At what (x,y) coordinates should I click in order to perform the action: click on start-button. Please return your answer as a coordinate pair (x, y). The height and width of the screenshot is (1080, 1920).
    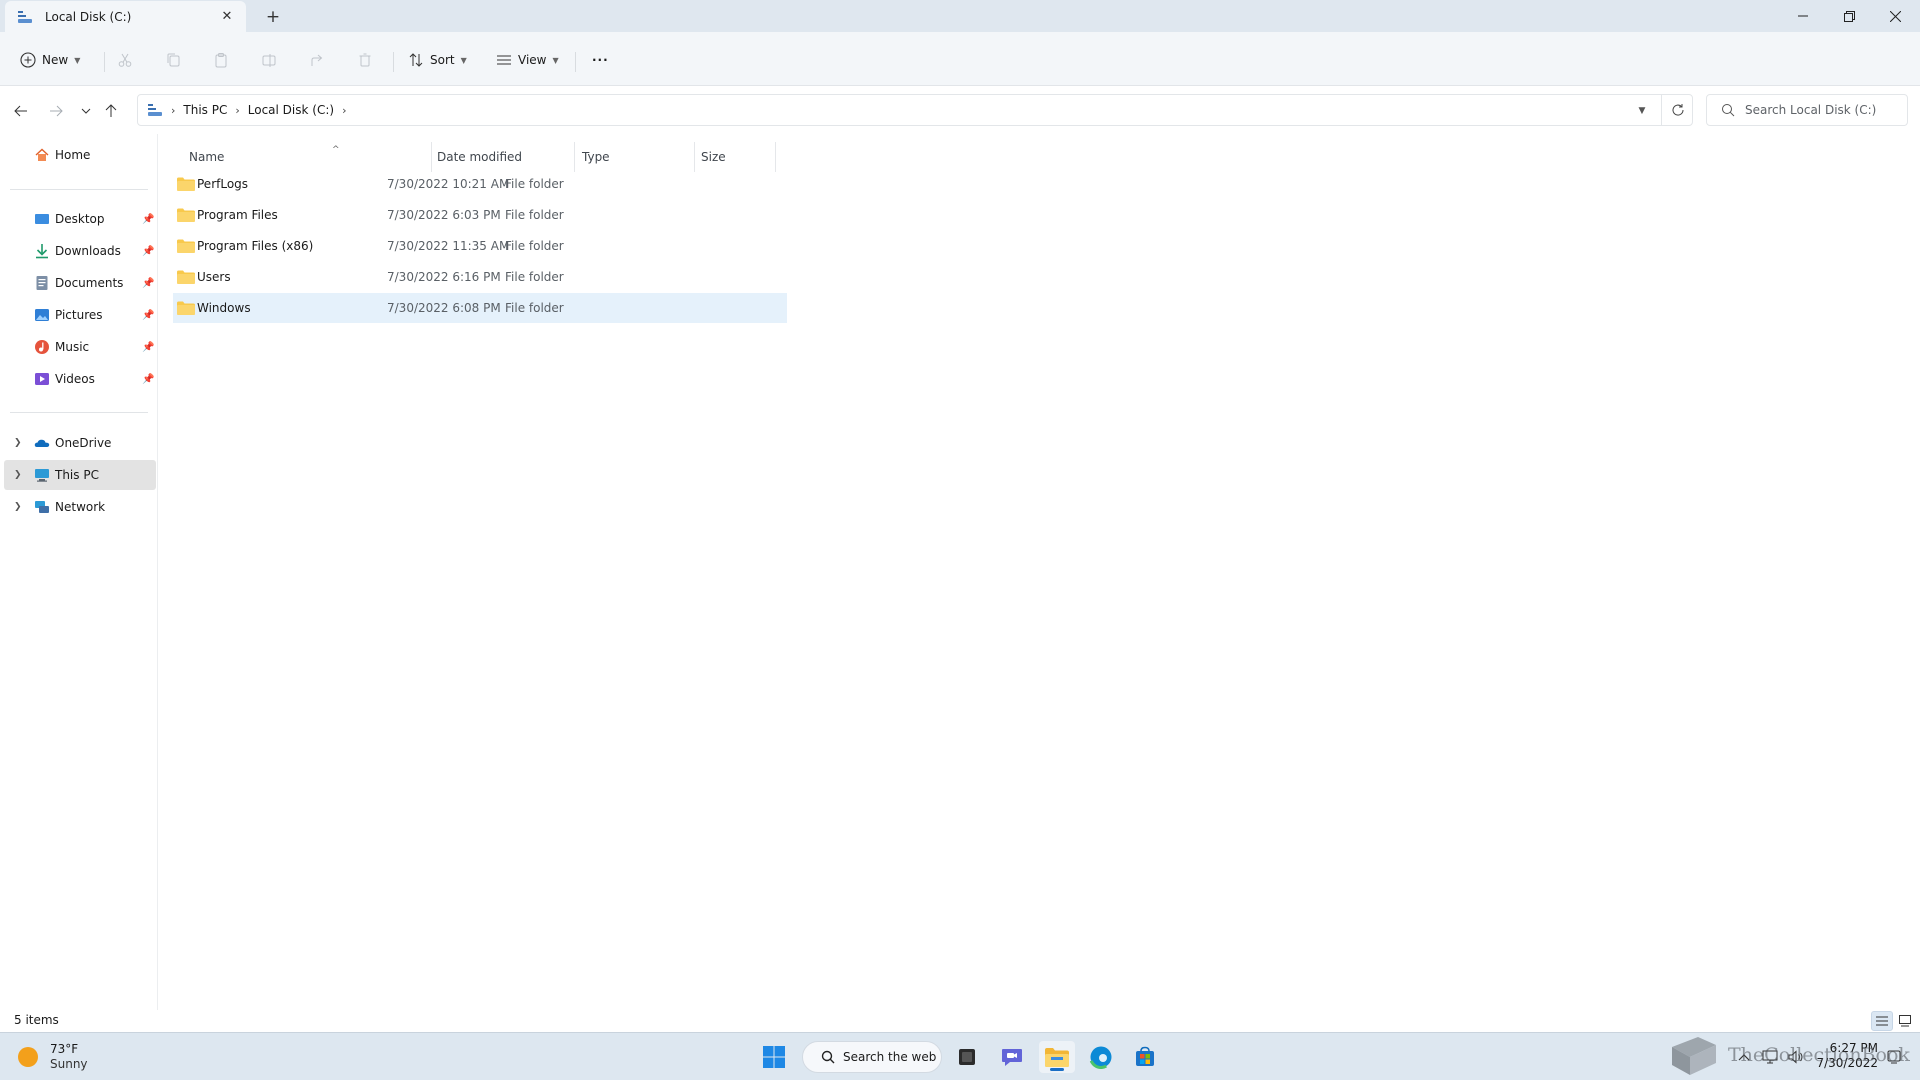
    Looking at the image, I should click on (774, 1057).